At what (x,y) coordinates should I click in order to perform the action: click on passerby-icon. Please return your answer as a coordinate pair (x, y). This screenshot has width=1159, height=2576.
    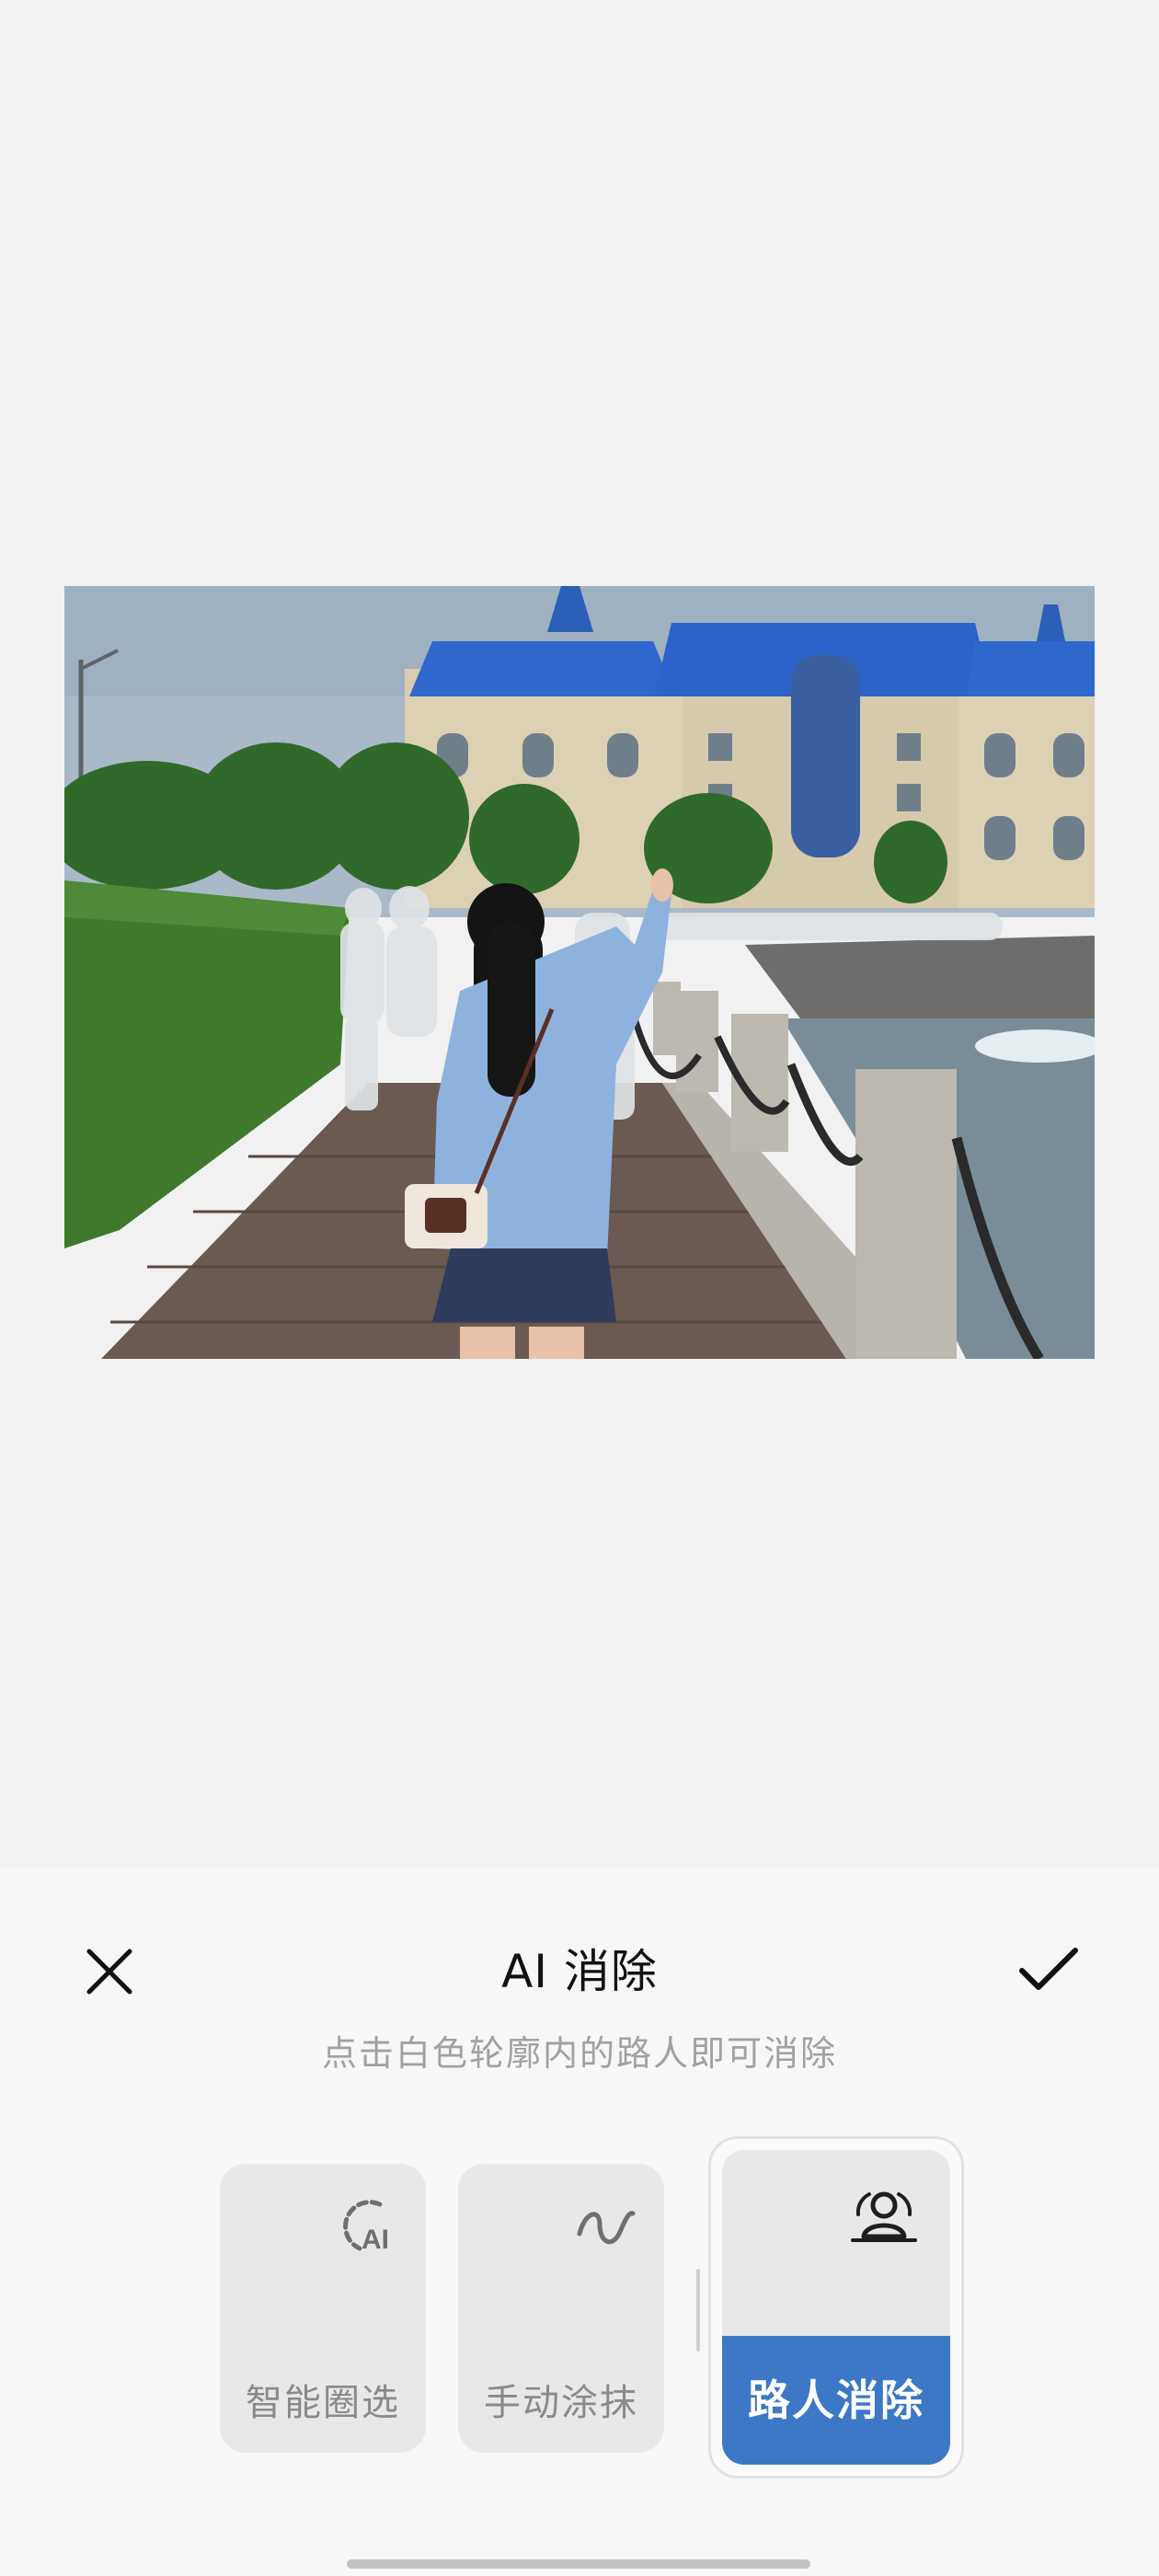
    Looking at the image, I should click on (884, 2216).